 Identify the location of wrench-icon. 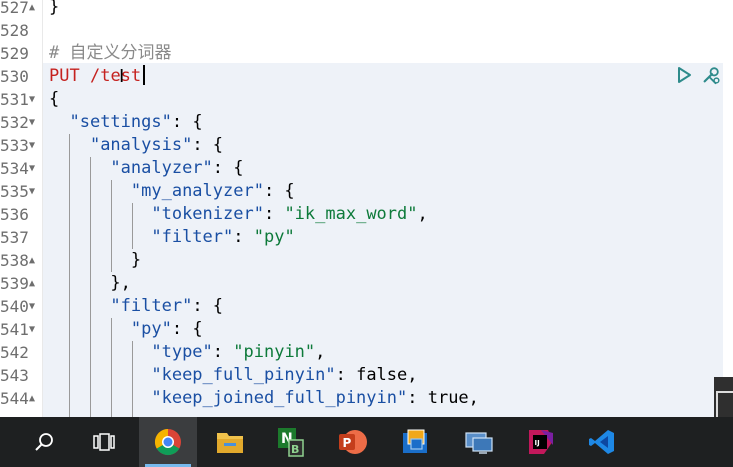
(711, 75).